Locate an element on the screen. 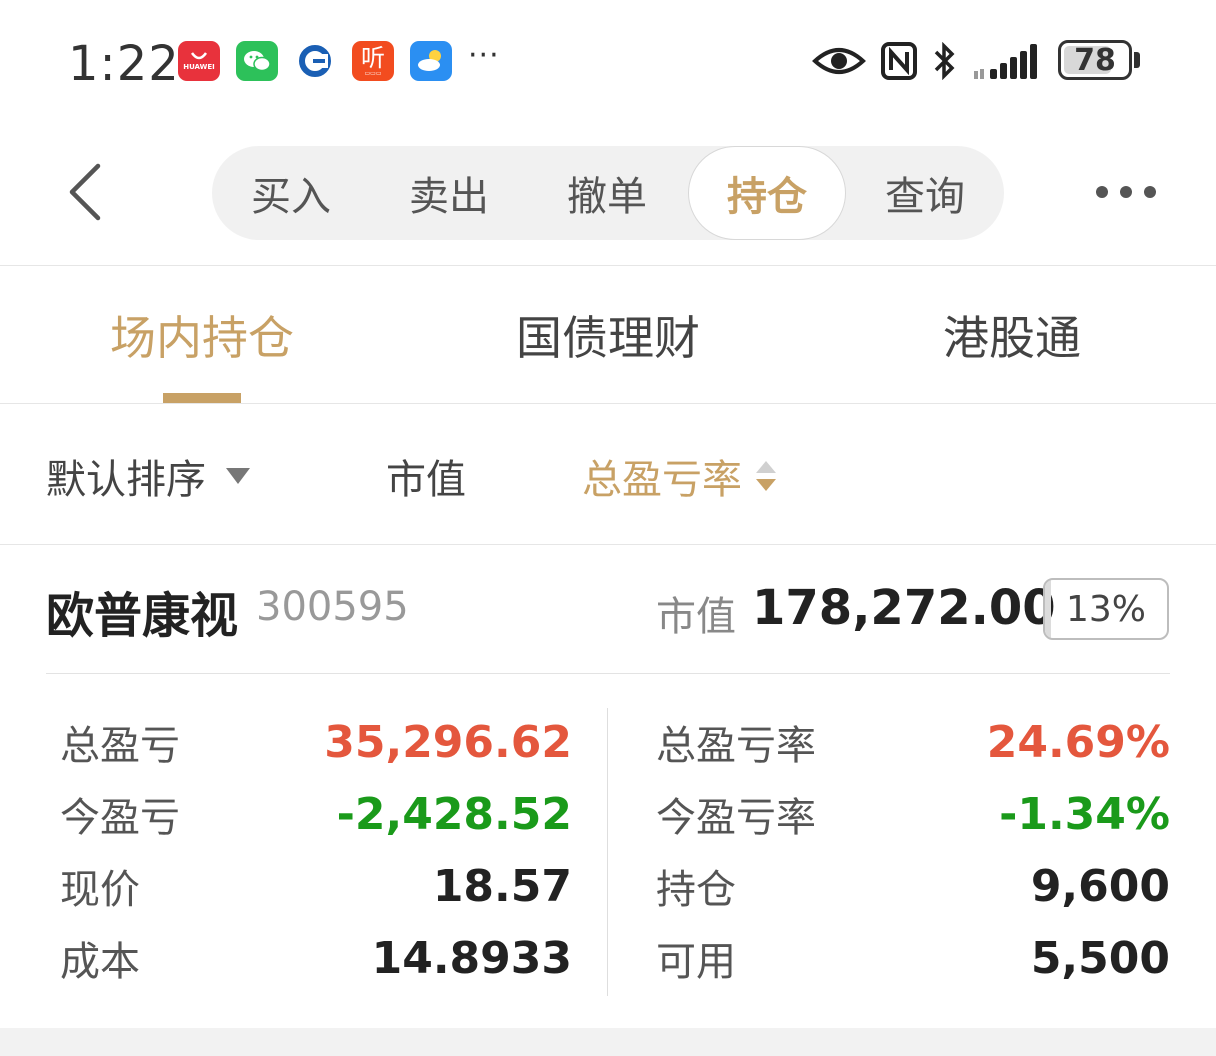  tab-buy: 买入 is located at coordinates (291, 193).